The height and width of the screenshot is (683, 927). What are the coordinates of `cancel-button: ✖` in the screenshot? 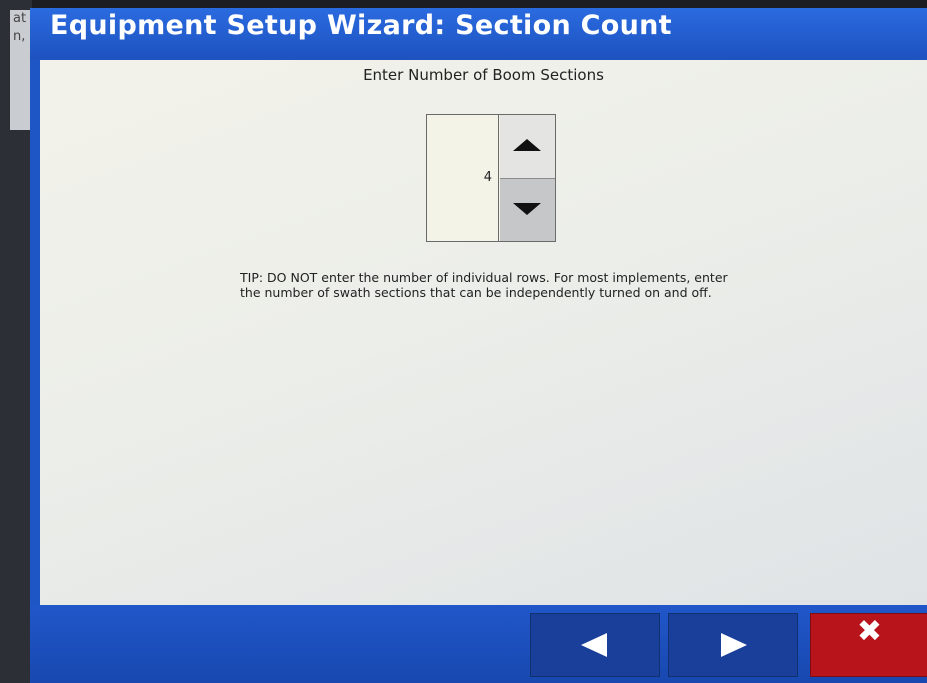 It's located at (868, 645).